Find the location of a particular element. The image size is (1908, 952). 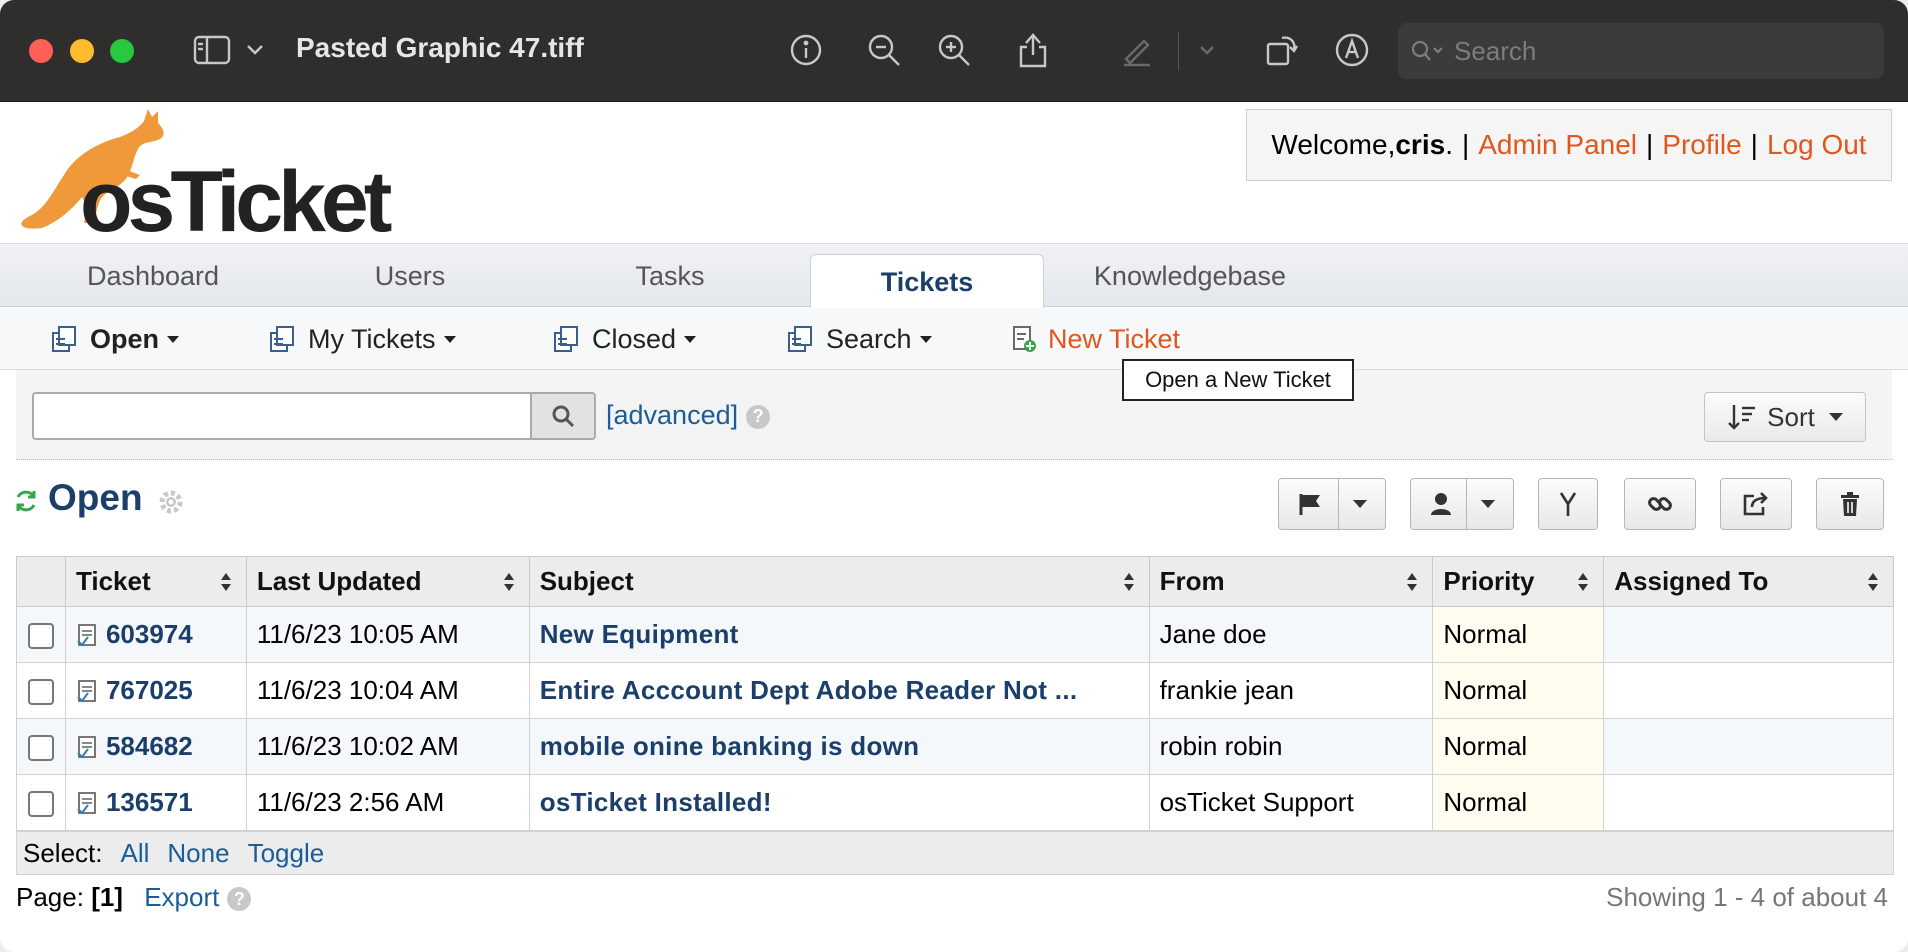

ticket-number-cell: 584682 is located at coordinates (155, 746).